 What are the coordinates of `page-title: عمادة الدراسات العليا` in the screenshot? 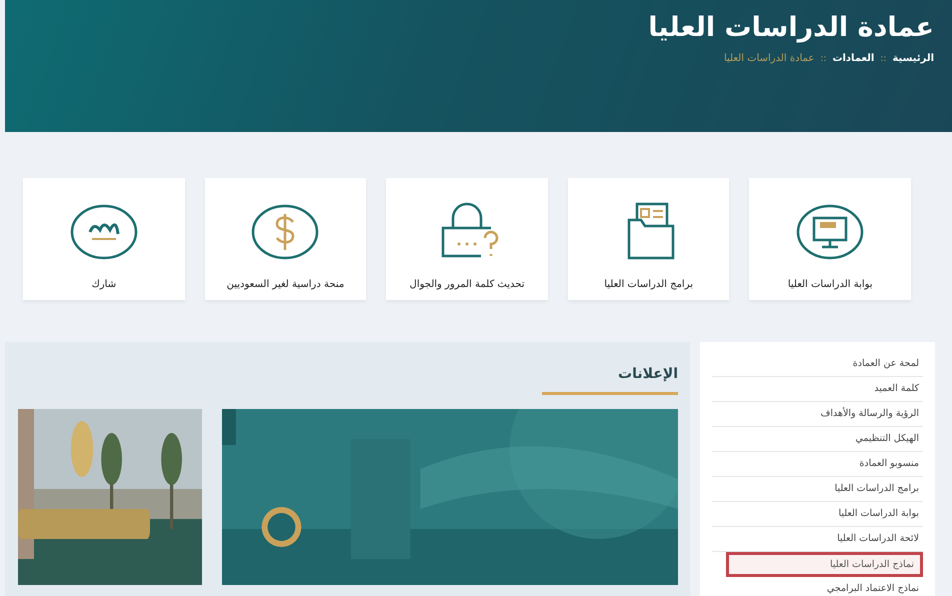 It's located at (791, 27).